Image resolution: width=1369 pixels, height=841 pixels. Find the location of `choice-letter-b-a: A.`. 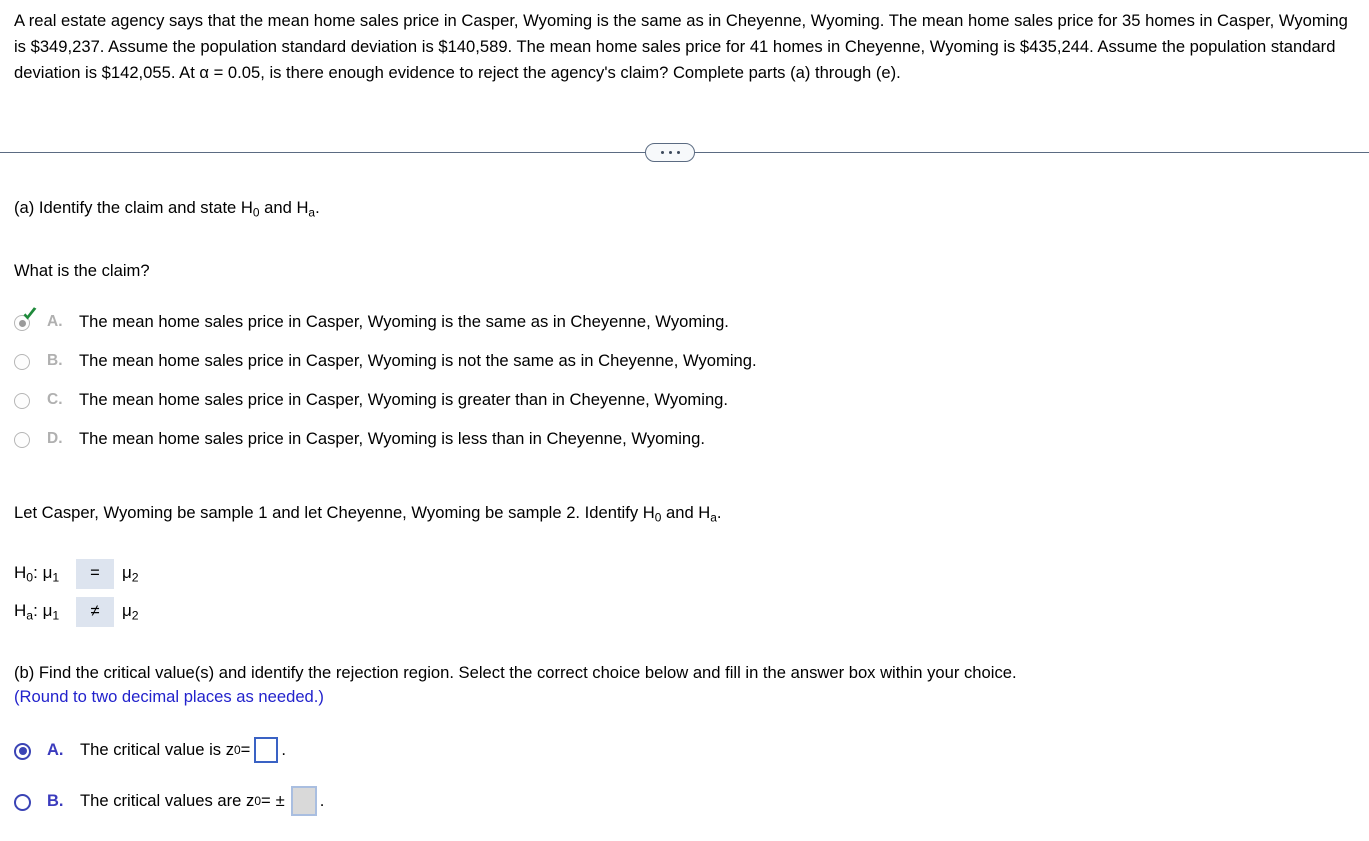

choice-letter-b-a: A. is located at coordinates (55, 749).